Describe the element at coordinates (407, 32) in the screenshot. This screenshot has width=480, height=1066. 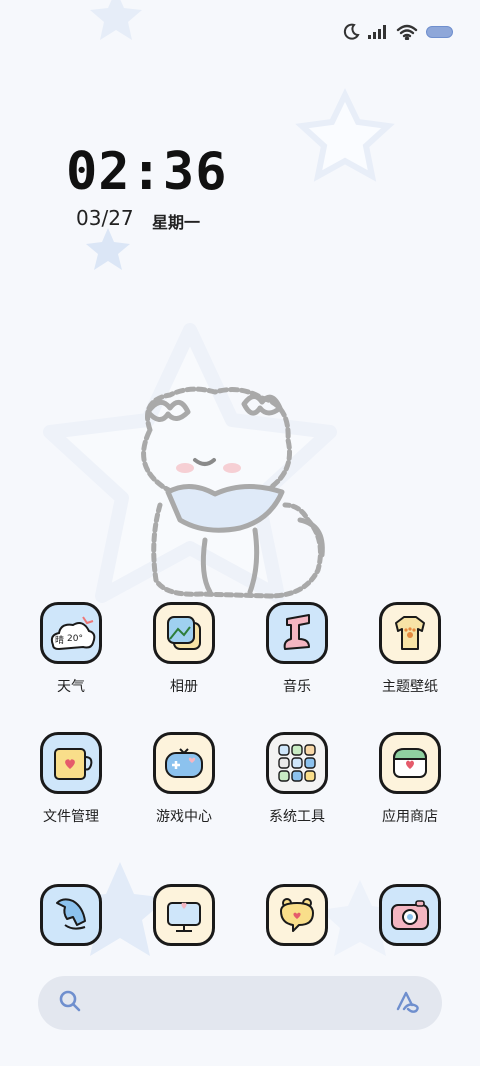
I see `wifi-icon` at that location.